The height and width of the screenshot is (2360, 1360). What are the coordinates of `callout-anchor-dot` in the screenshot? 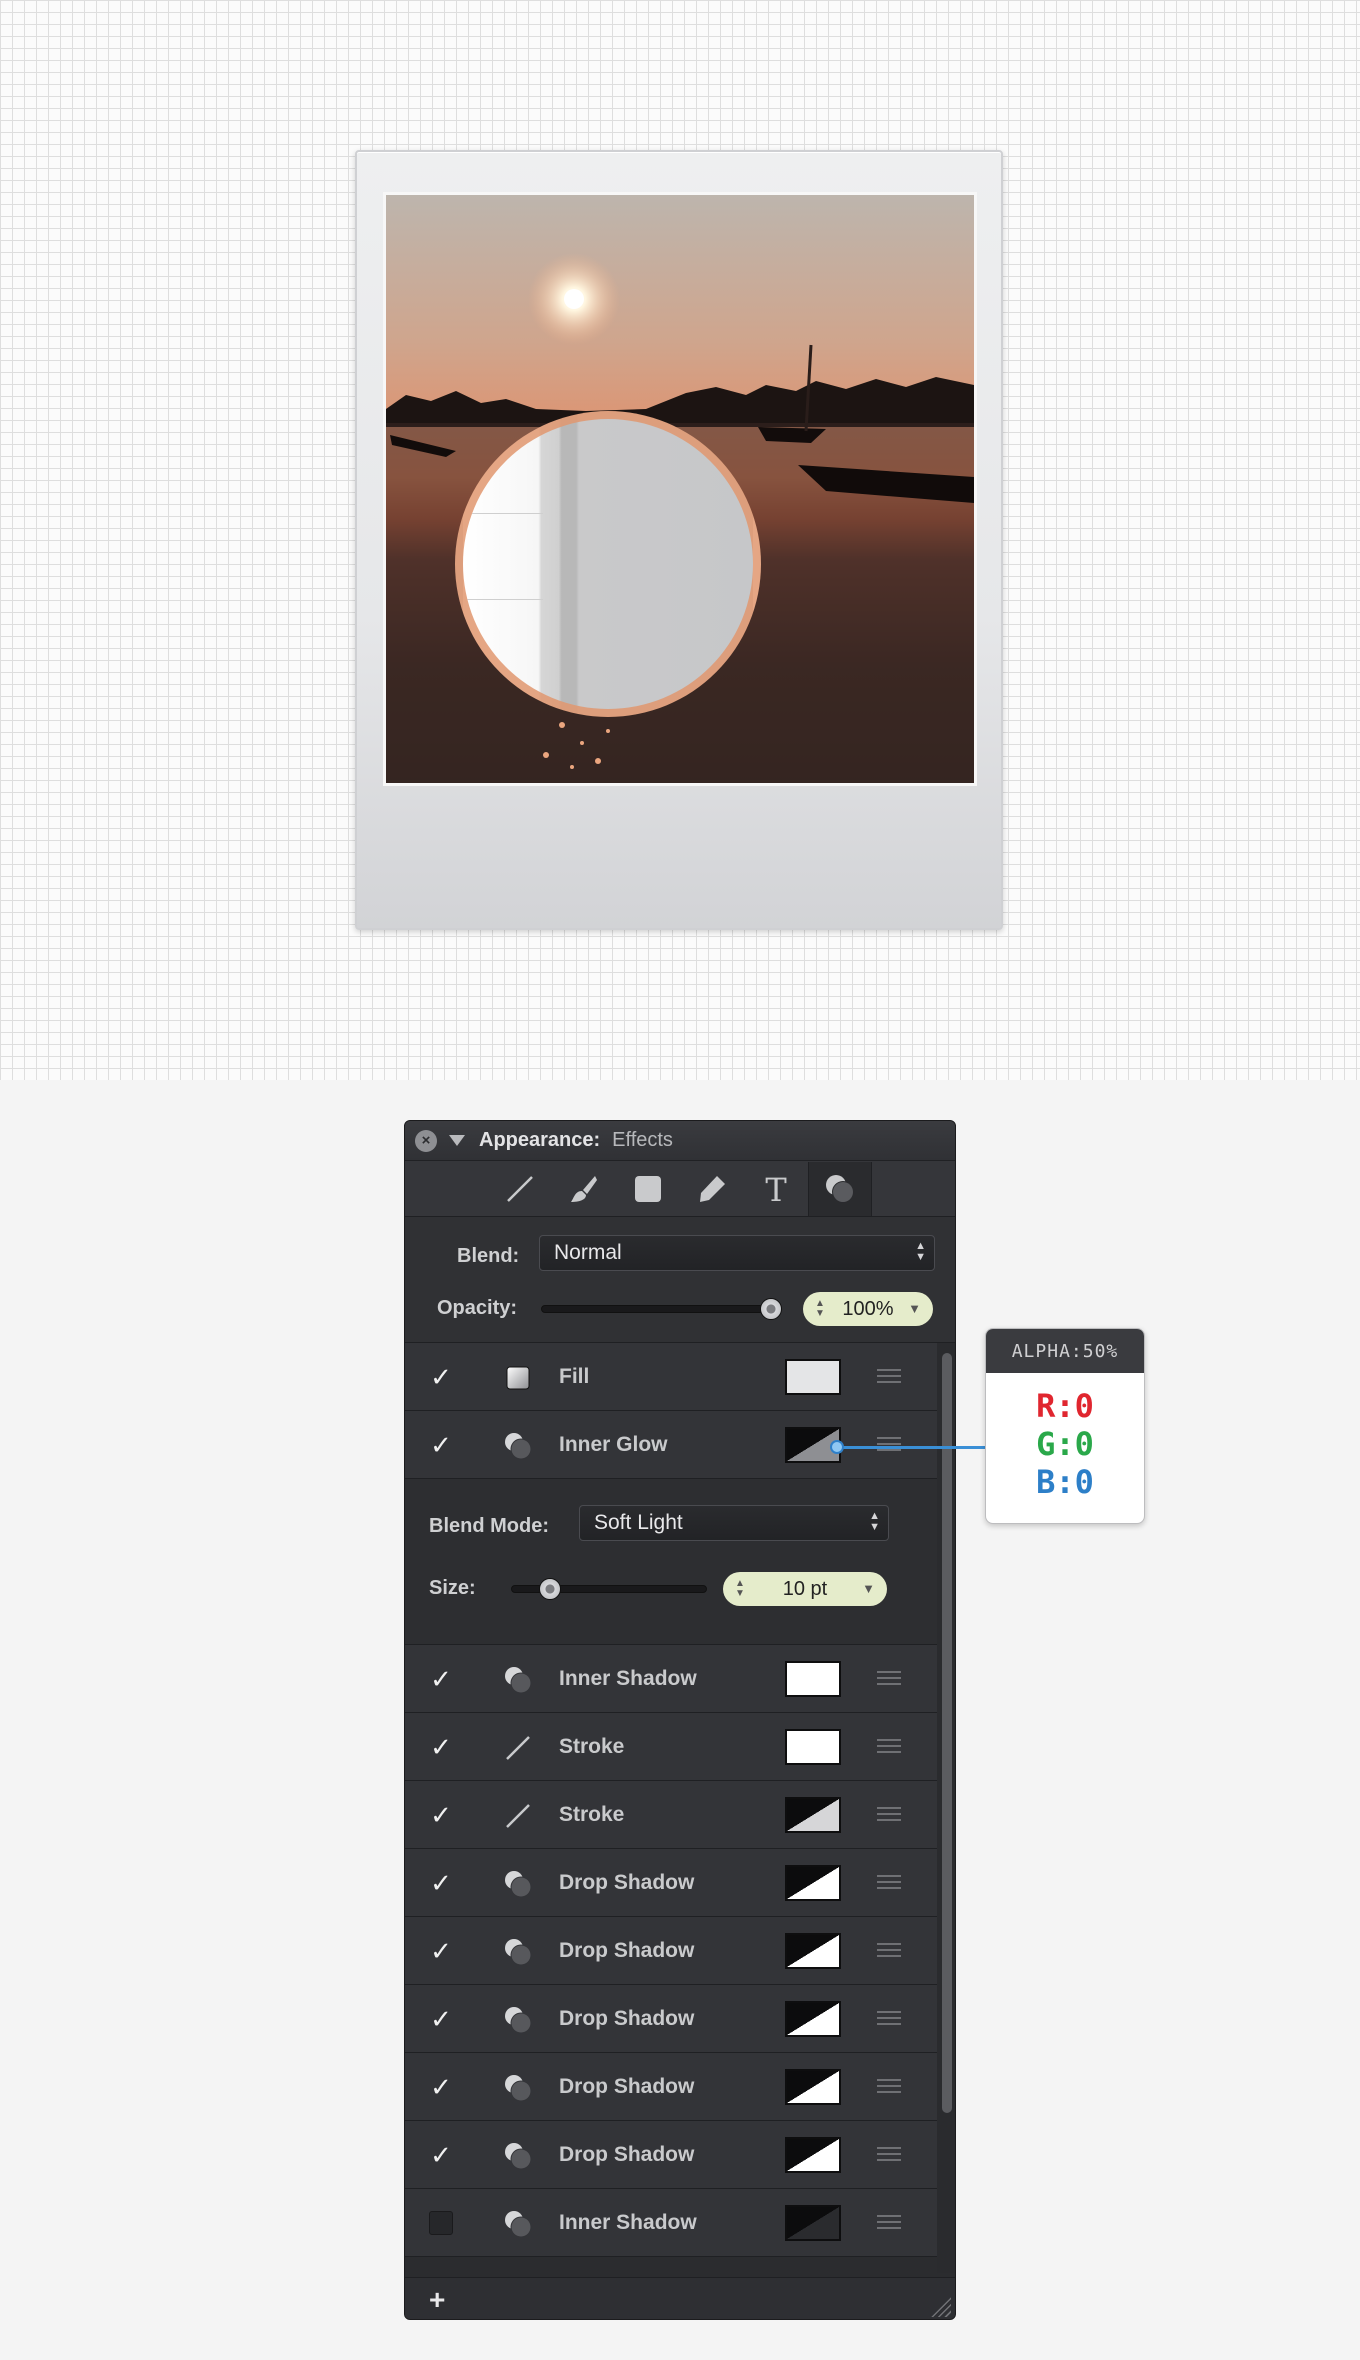 It's located at (837, 1447).